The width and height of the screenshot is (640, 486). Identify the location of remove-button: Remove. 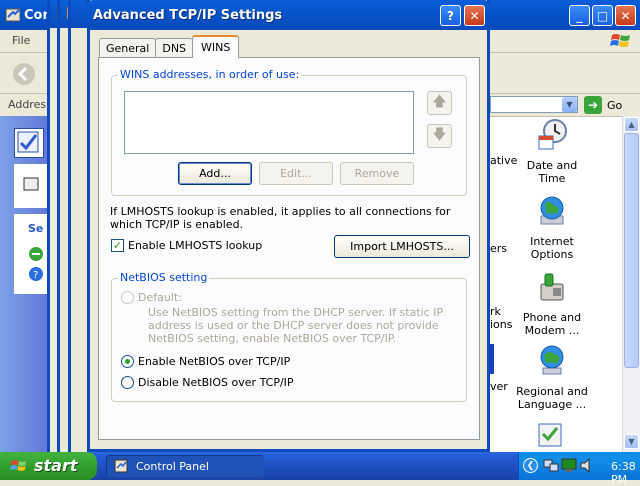
(377, 173).